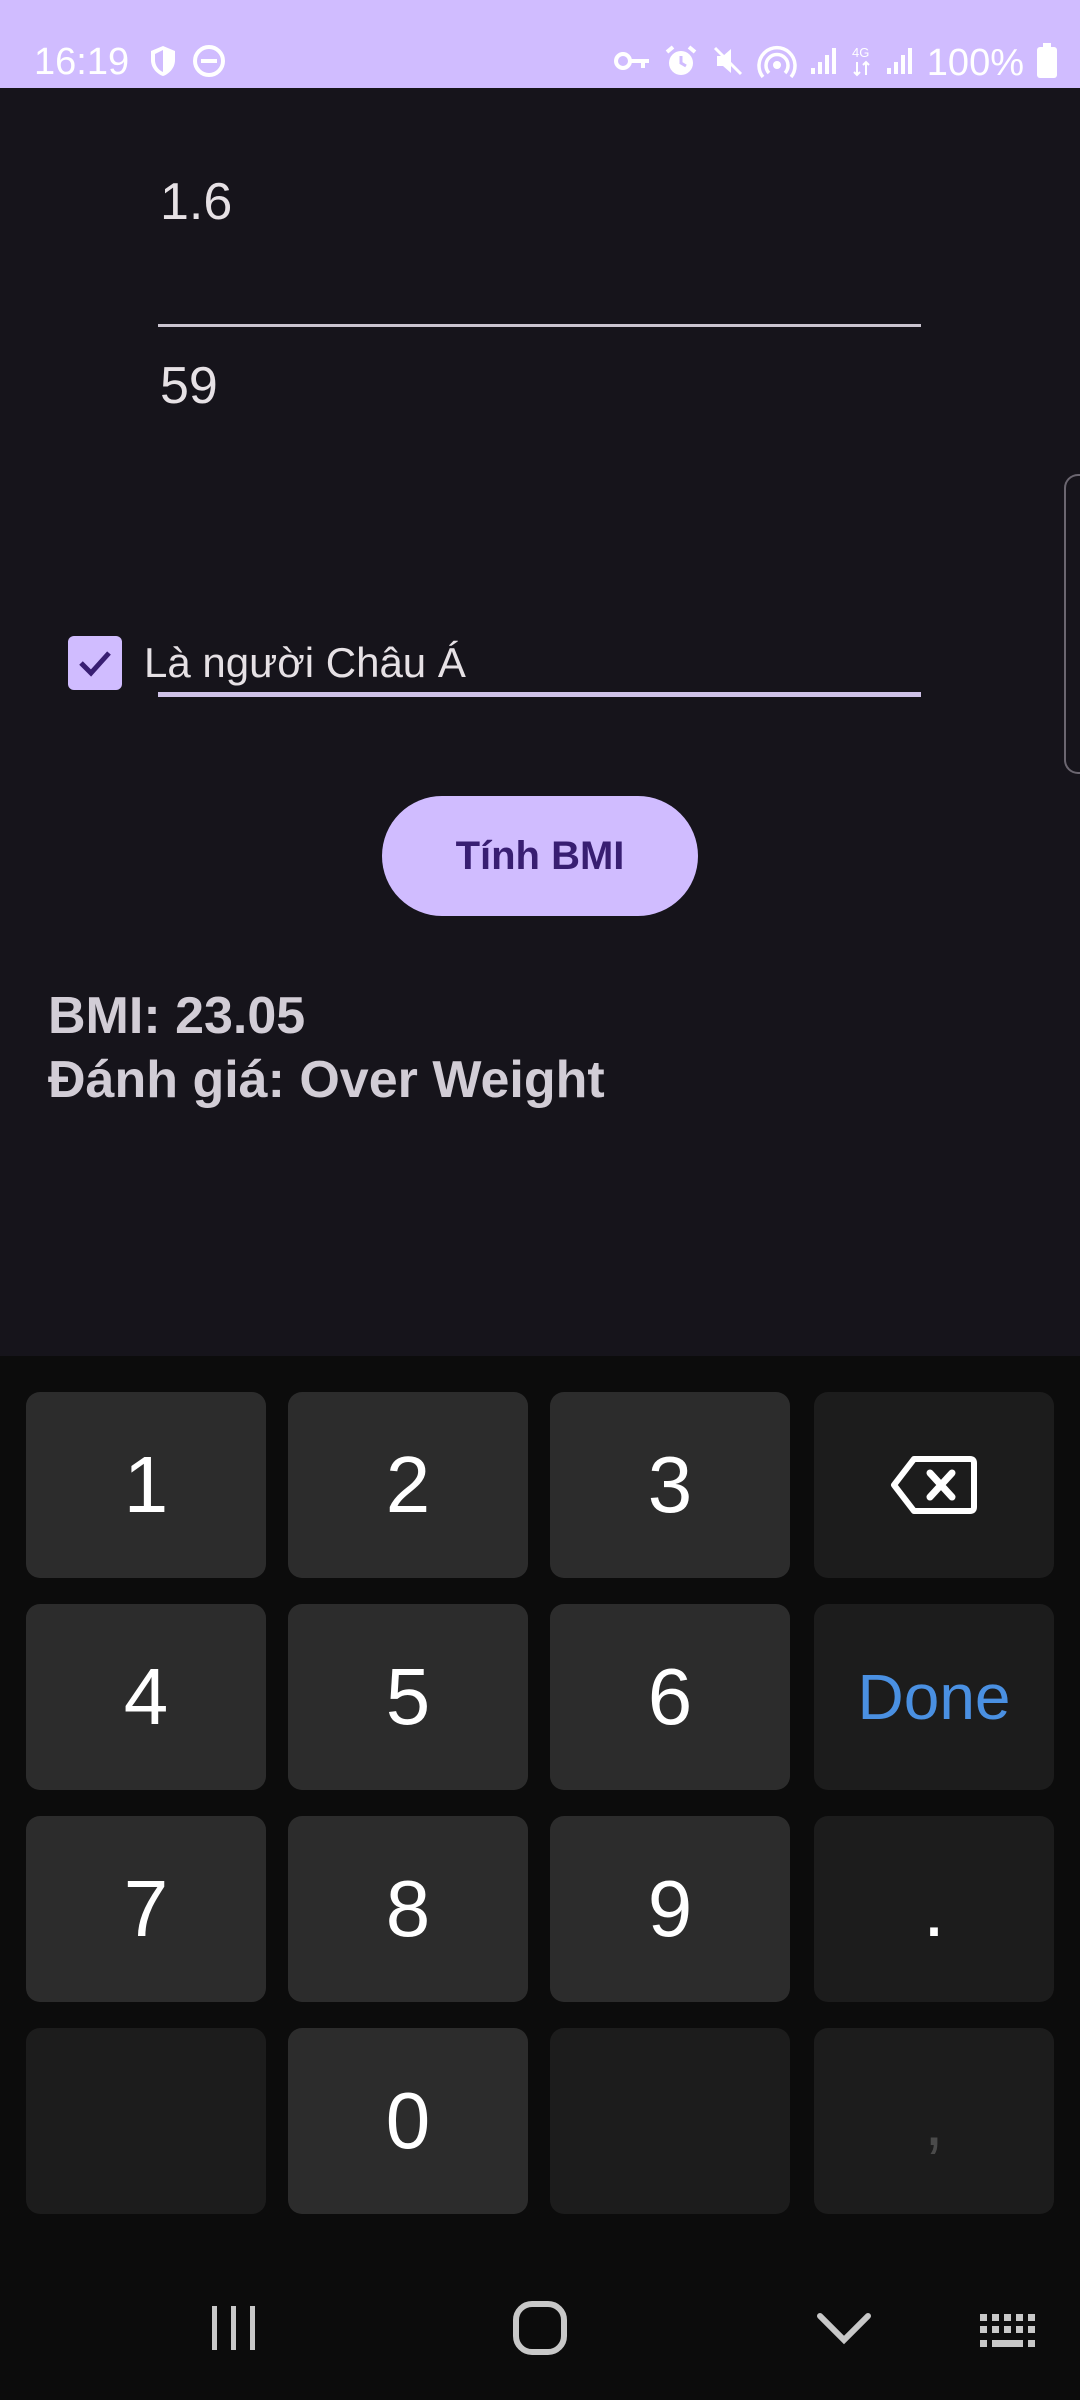  I want to click on status-right-icons: 4G 100%, so click(835, 63).